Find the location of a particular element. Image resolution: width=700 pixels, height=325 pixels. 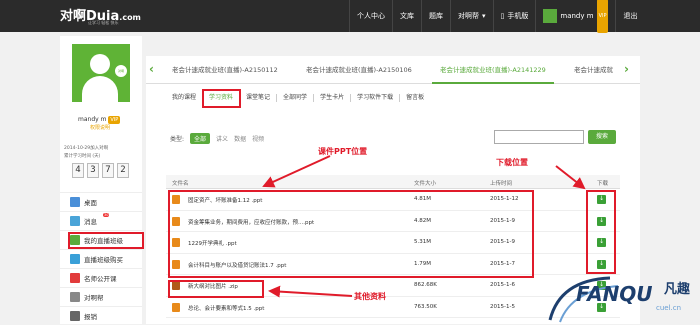

arrow-to-download is located at coordinates (570, 177).